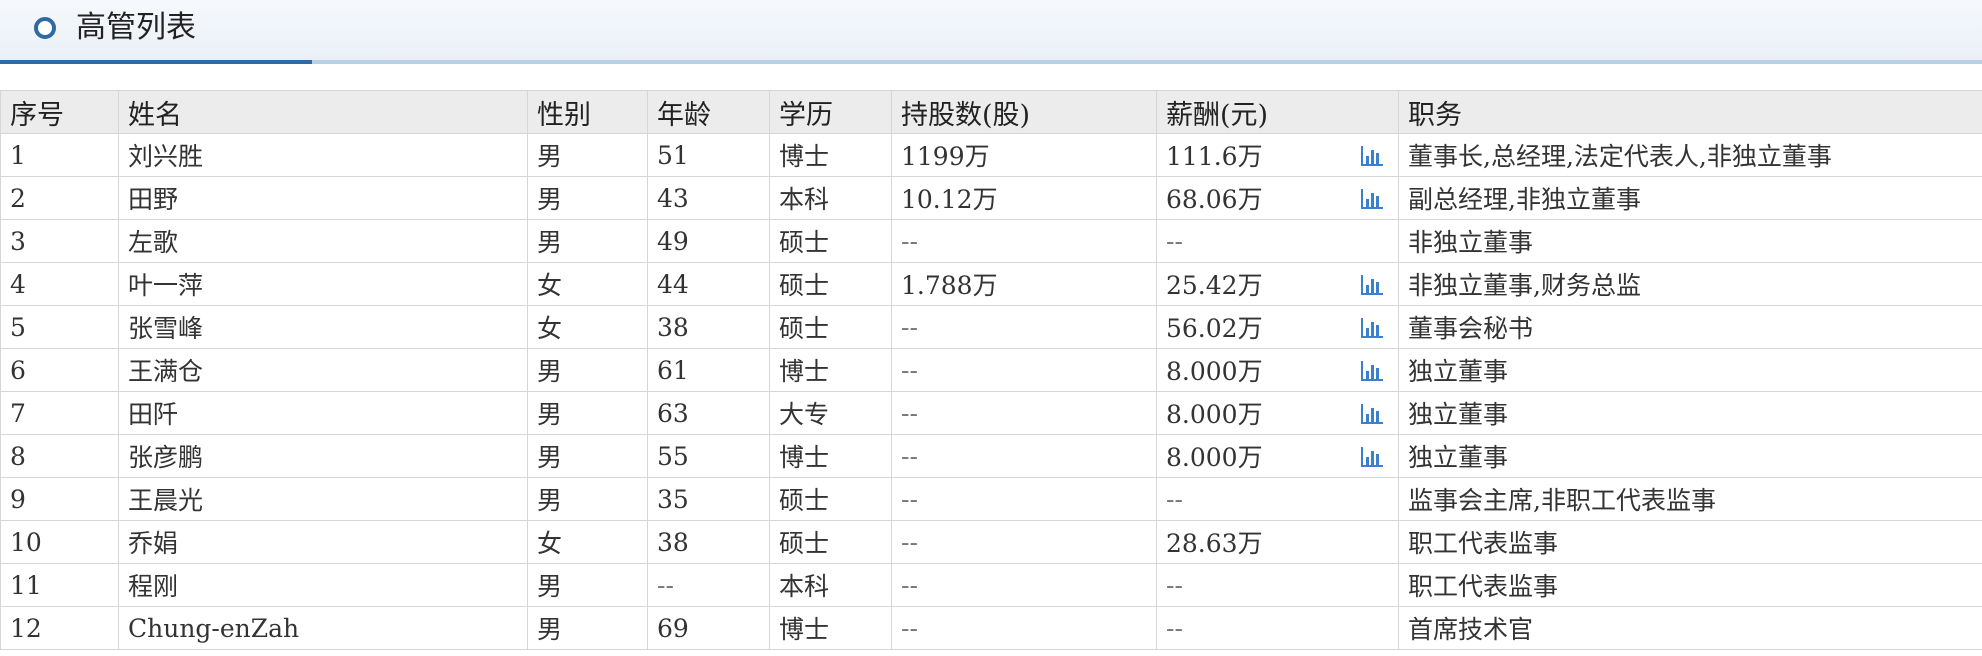 This screenshot has height=656, width=1982. Describe the element at coordinates (59, 413) in the screenshot. I see `cell-no: 7` at that location.